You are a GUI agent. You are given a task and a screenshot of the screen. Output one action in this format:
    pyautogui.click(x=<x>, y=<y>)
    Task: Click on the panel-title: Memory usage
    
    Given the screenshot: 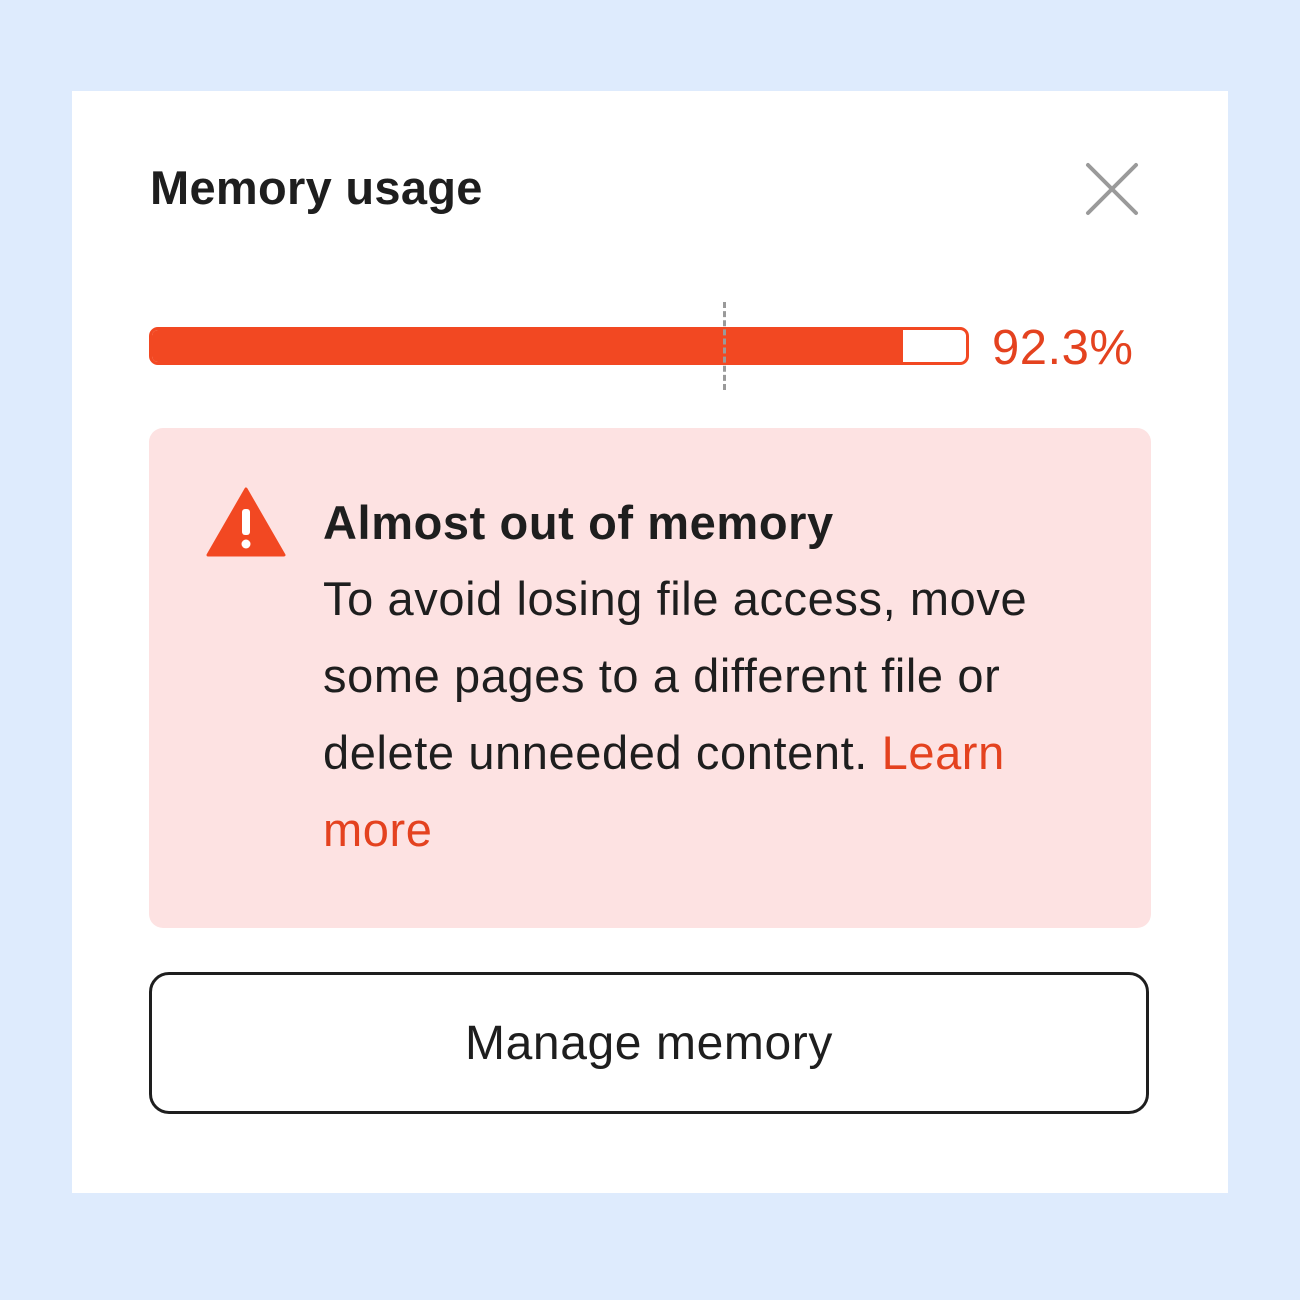 What is the action you would take?
    pyautogui.click(x=316, y=187)
    